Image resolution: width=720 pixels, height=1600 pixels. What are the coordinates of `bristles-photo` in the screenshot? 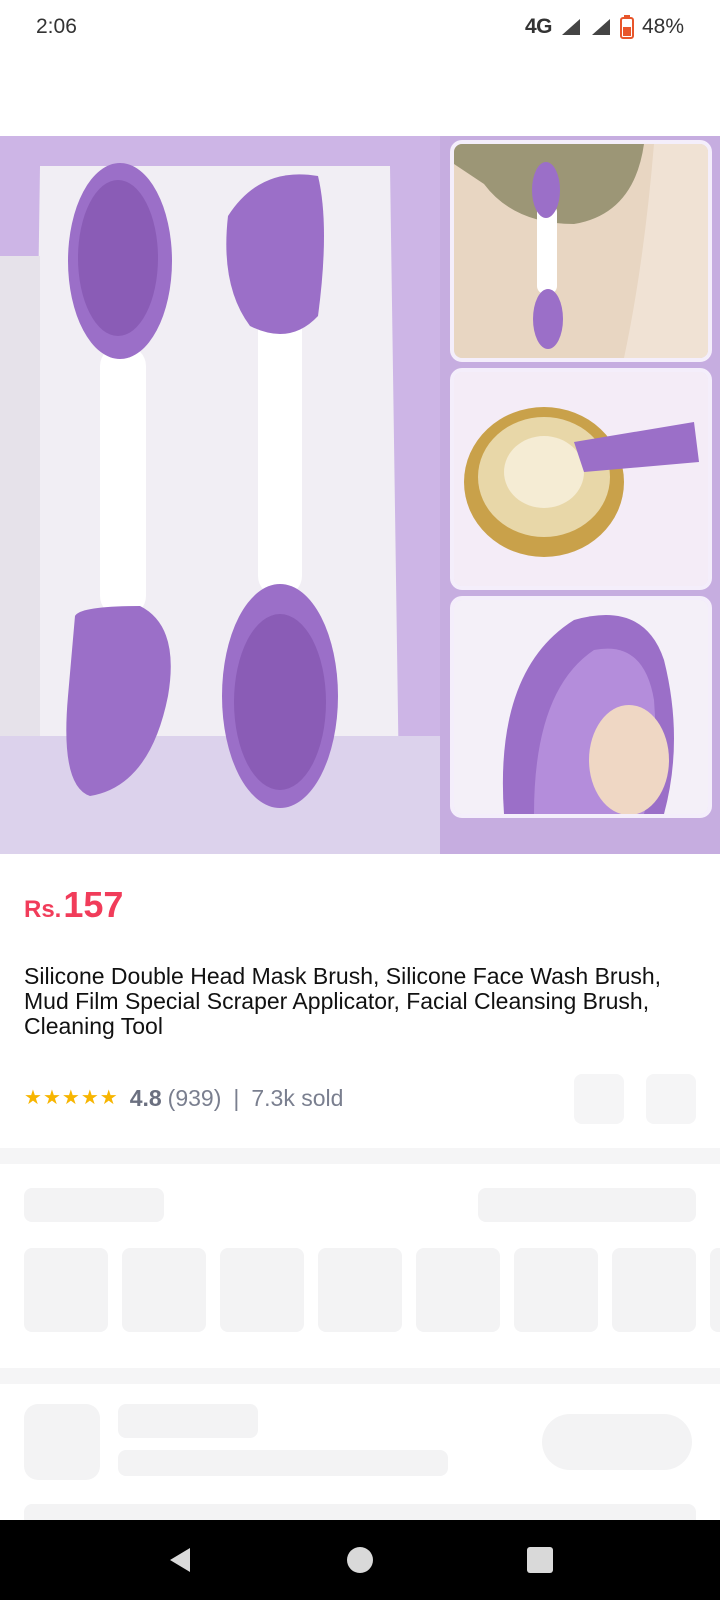 It's located at (581, 707).